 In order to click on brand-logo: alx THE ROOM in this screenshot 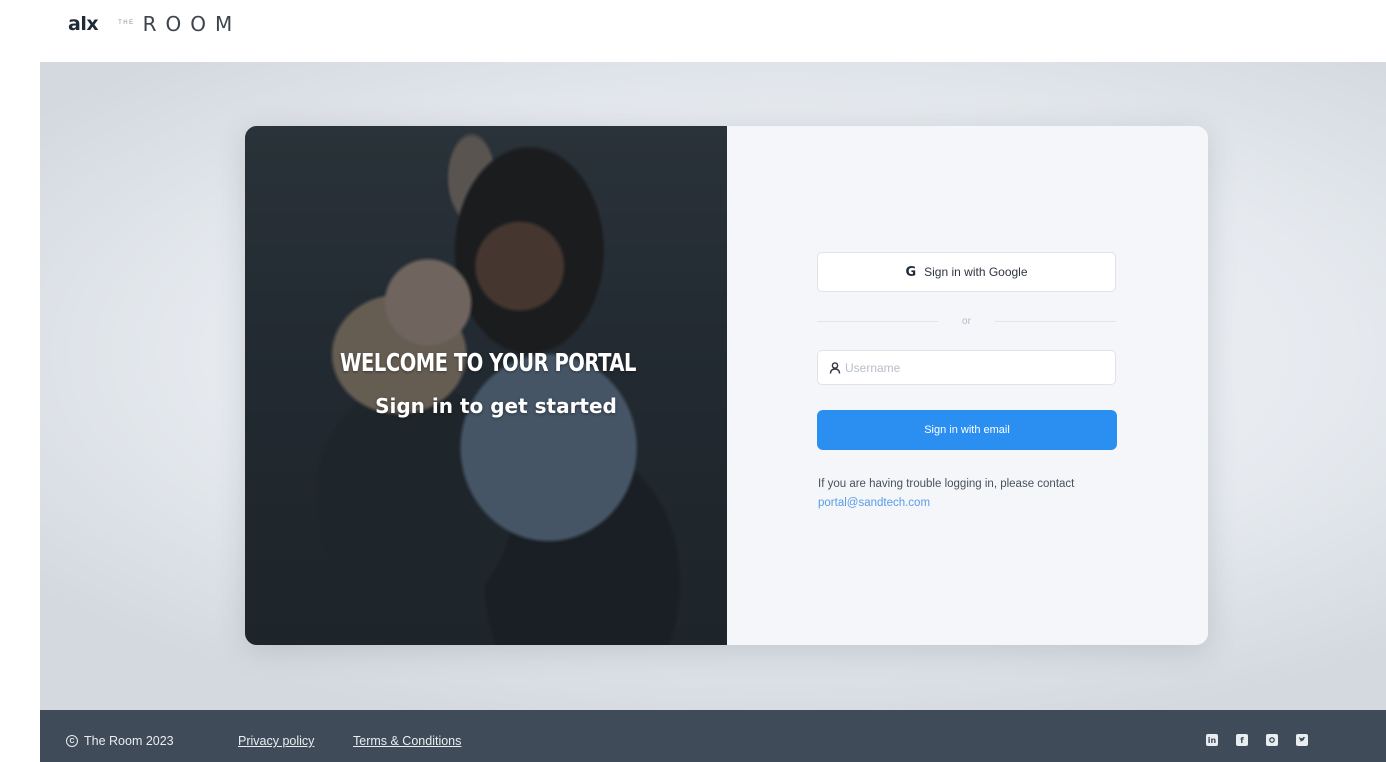, I will do `click(154, 24)`.